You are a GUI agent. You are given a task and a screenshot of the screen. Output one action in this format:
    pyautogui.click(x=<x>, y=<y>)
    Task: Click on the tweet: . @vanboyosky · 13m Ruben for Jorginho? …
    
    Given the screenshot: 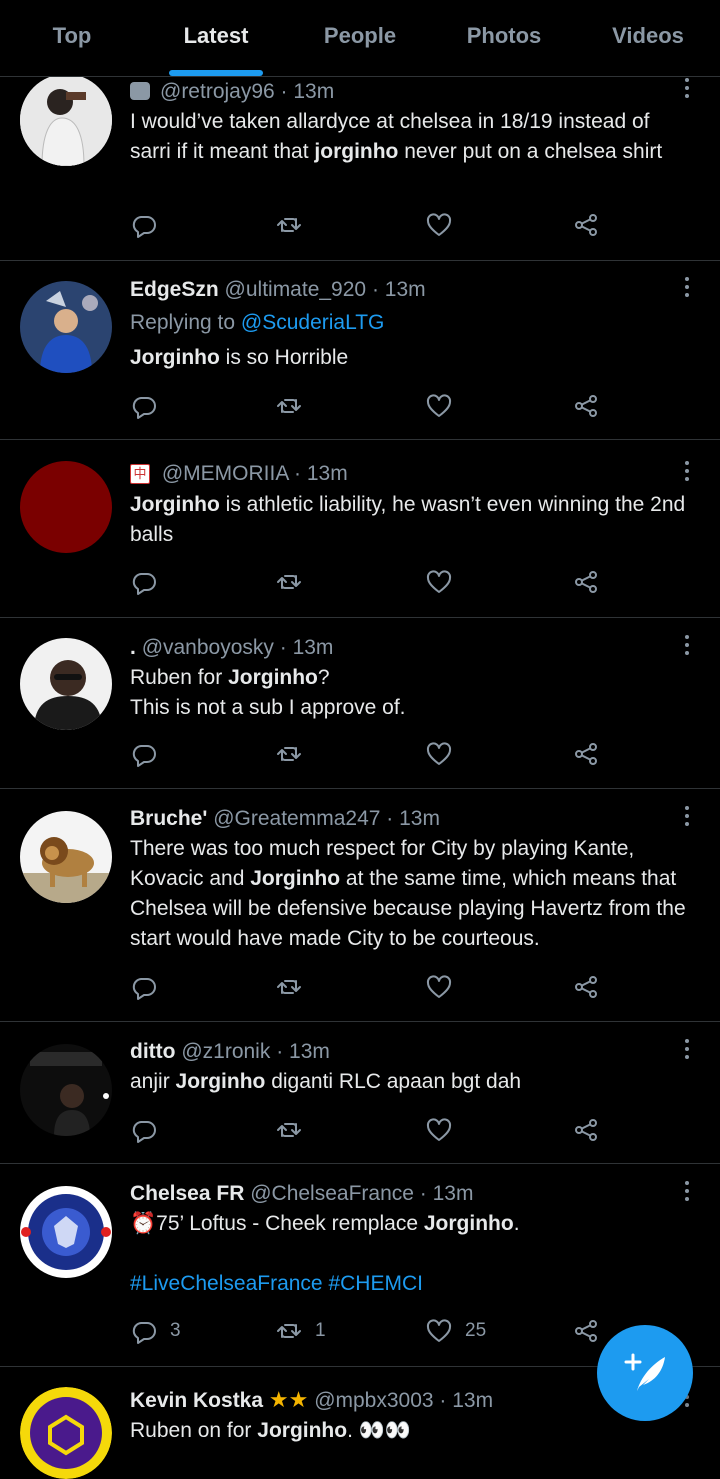 What is the action you would take?
    pyautogui.click(x=360, y=703)
    